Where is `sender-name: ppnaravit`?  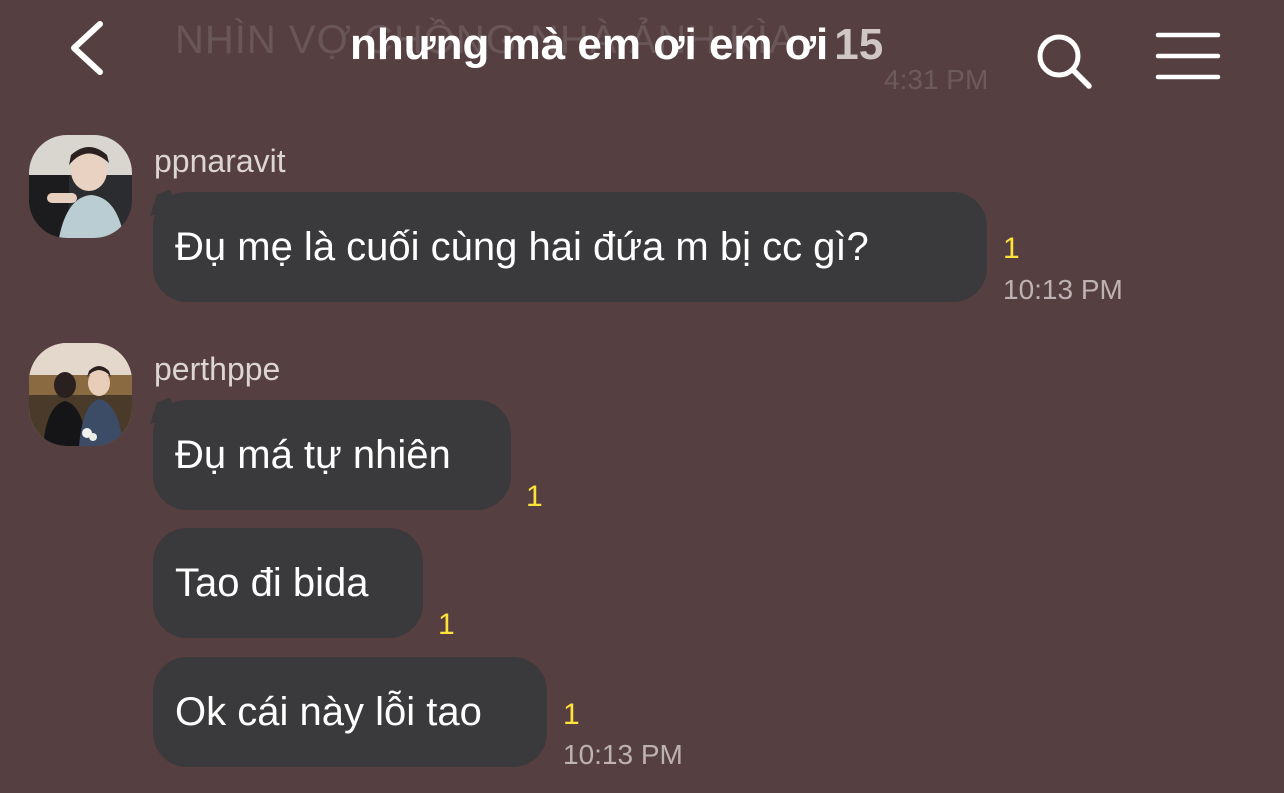
sender-name: ppnaravit is located at coordinates (220, 161).